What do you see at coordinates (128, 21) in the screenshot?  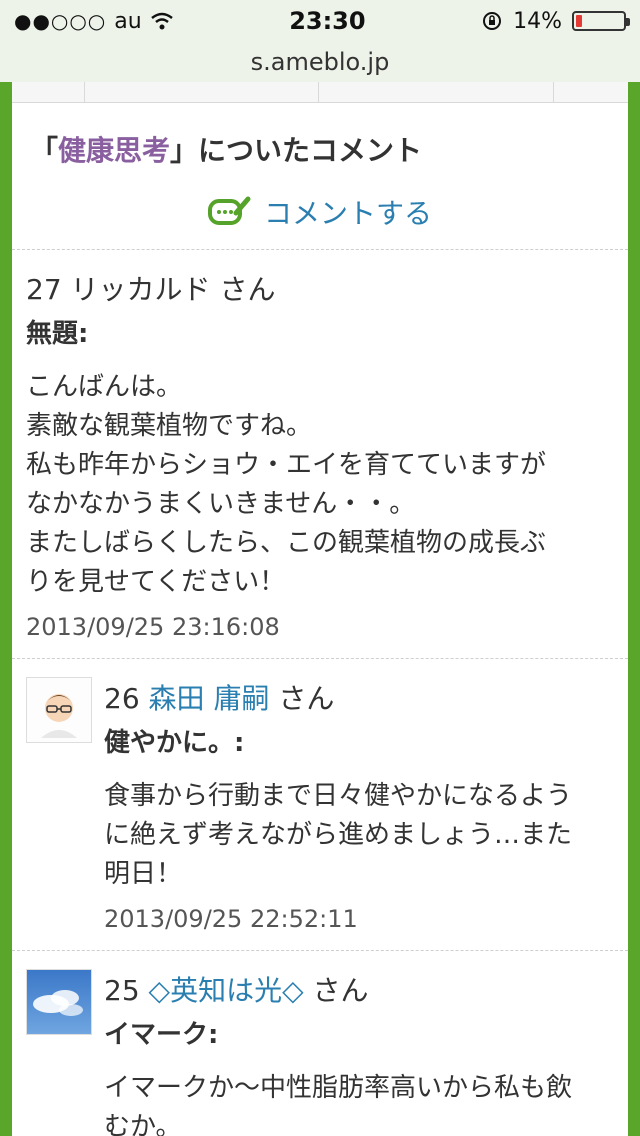 I see `carrier-label: au` at bounding box center [128, 21].